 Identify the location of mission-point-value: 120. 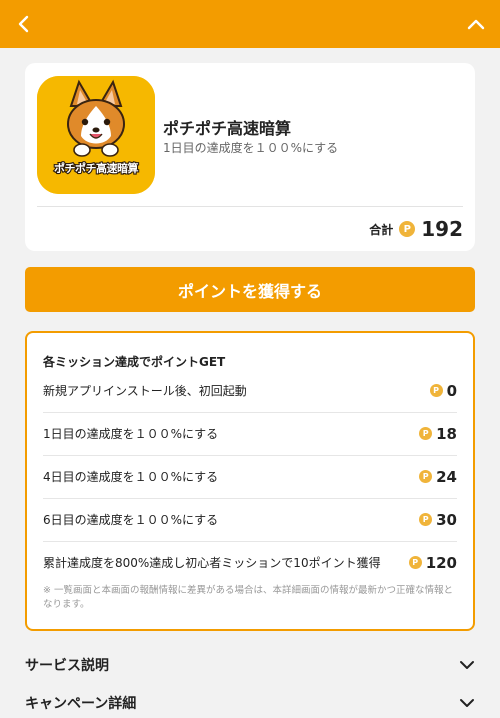
(441, 562).